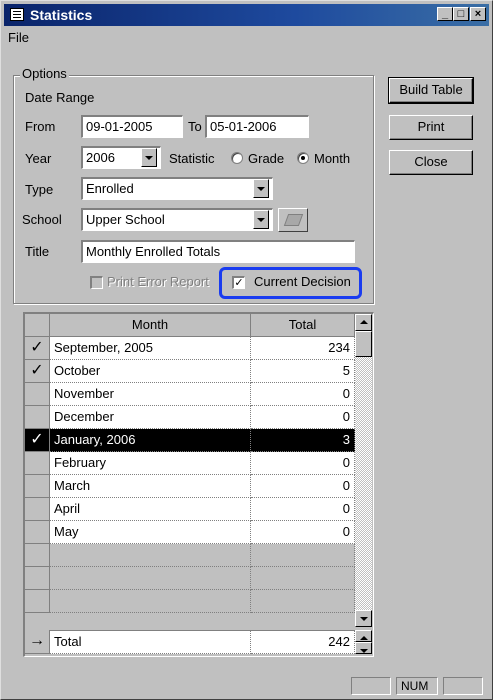 Image resolution: width=493 pixels, height=700 pixels. What do you see at coordinates (417, 686) in the screenshot?
I see `num-lock-indicator: NUM` at bounding box center [417, 686].